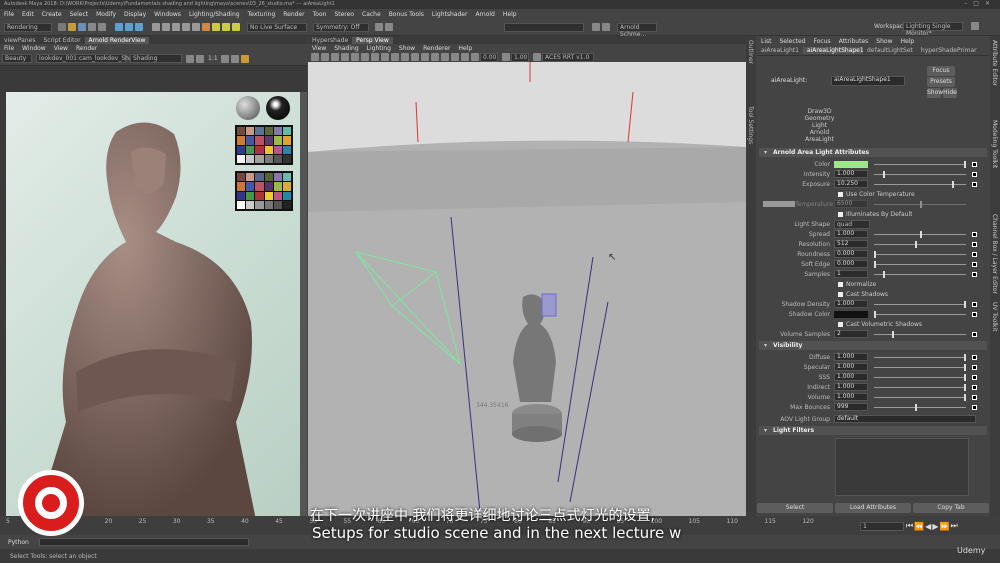  I want to click on viewport-menu-renderer: Renderer, so click(436, 48).